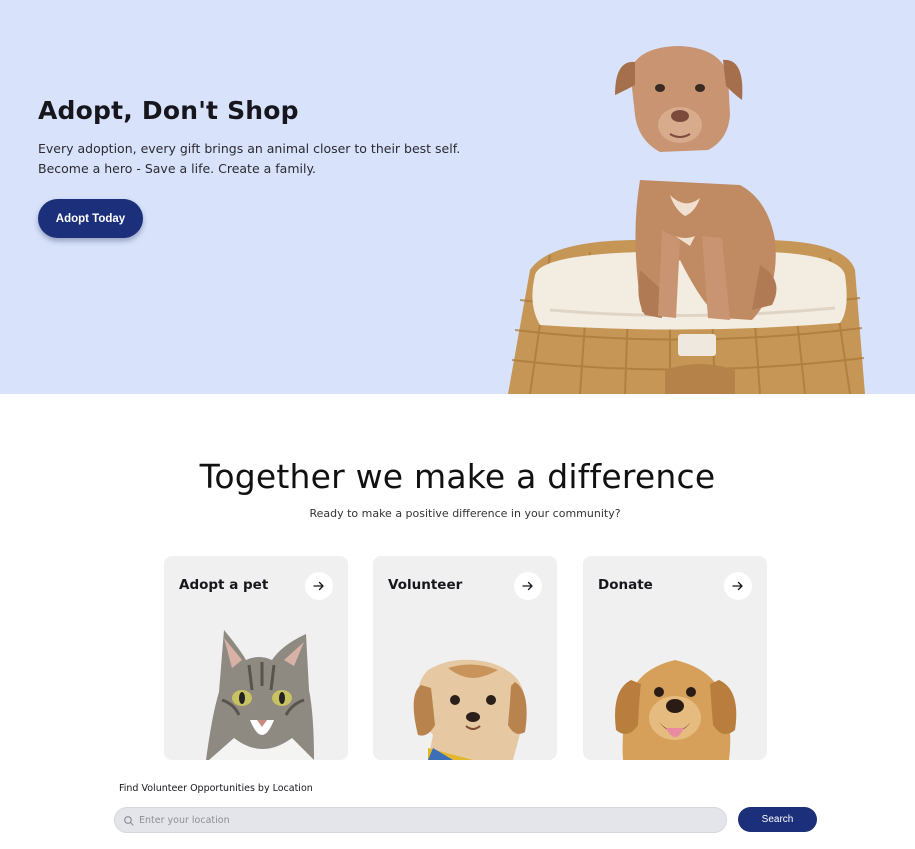 This screenshot has width=915, height=849. I want to click on hero-title: Adopt, Don't Shop, so click(168, 110).